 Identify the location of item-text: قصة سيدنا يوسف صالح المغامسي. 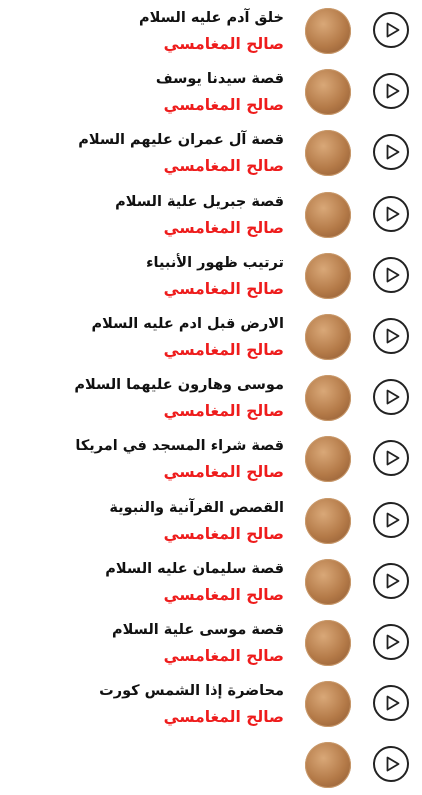
(144, 92).